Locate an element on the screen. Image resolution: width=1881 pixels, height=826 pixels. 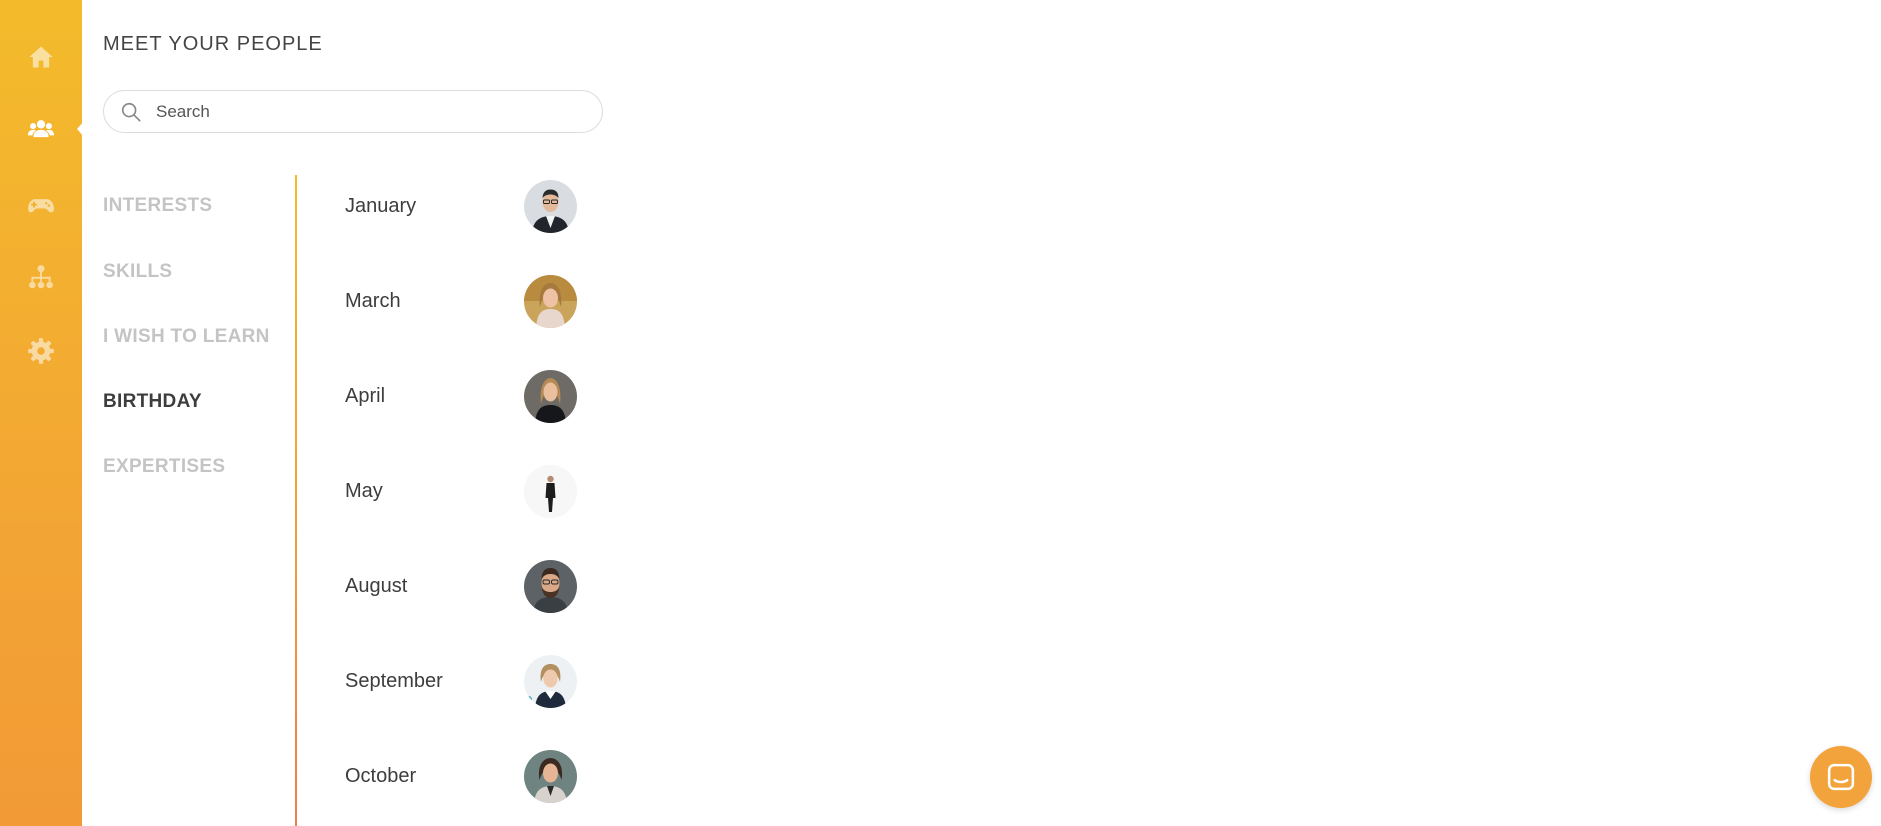
month-label: January is located at coordinates (381, 205).